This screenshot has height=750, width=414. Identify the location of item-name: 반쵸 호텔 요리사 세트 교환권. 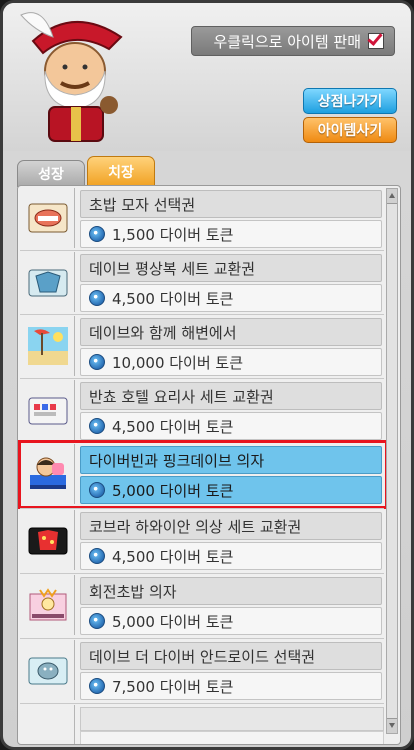
(231, 396).